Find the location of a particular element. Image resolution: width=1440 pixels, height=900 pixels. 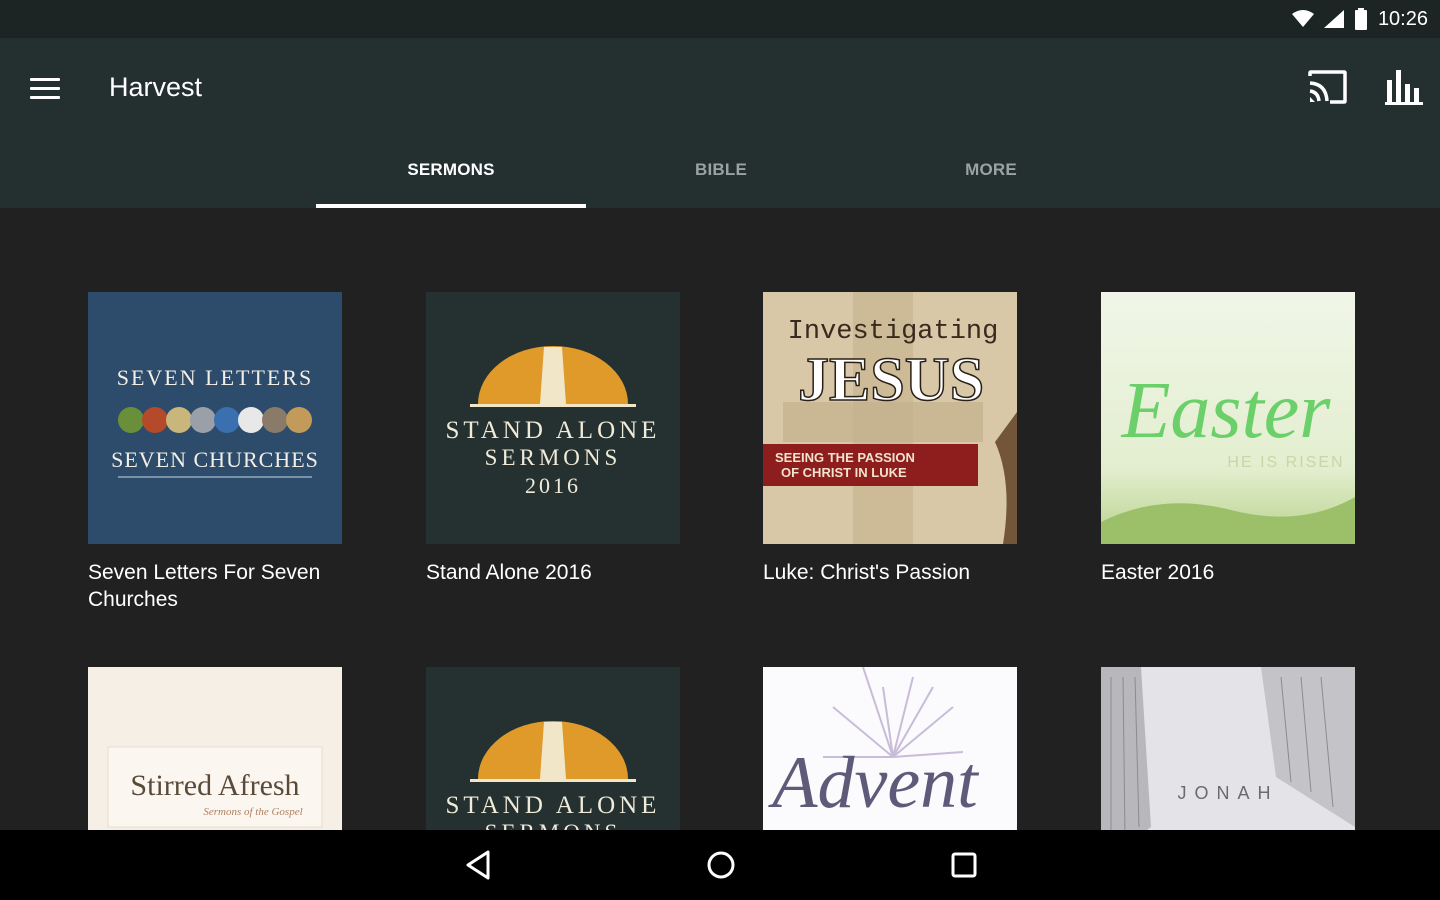

series-card: STAND ALONE SERMONS is located at coordinates (553, 748).